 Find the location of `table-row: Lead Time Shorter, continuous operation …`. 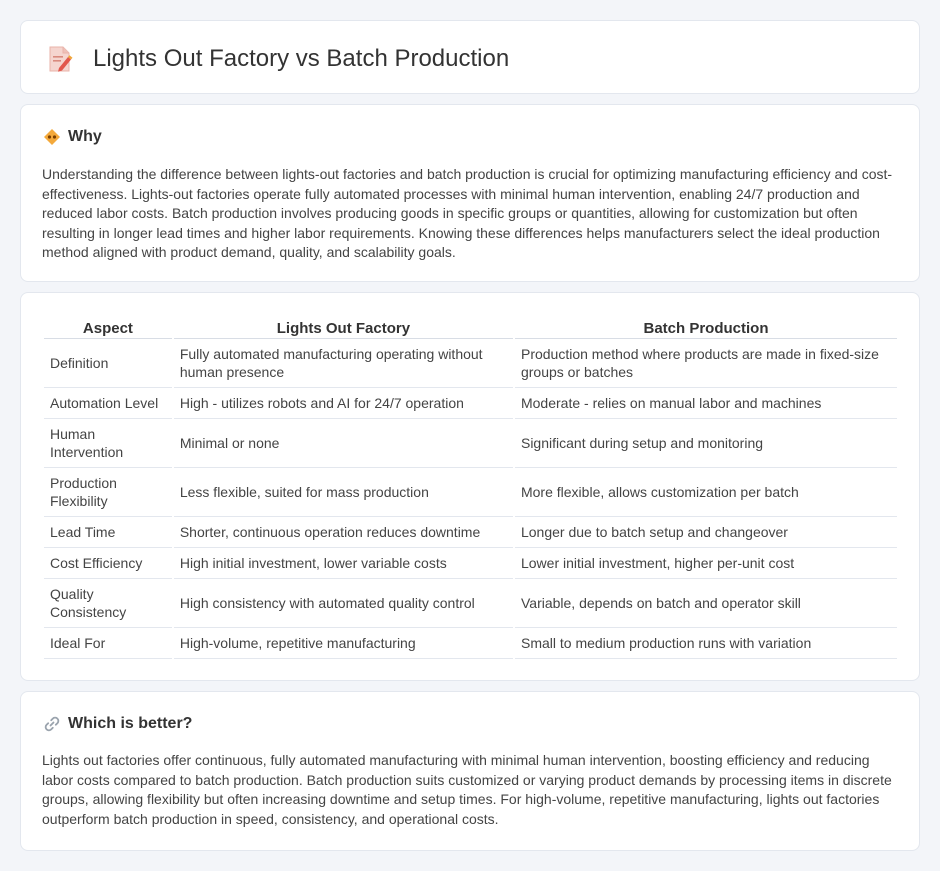

table-row: Lead Time Shorter, continuous operation … is located at coordinates (470, 532).